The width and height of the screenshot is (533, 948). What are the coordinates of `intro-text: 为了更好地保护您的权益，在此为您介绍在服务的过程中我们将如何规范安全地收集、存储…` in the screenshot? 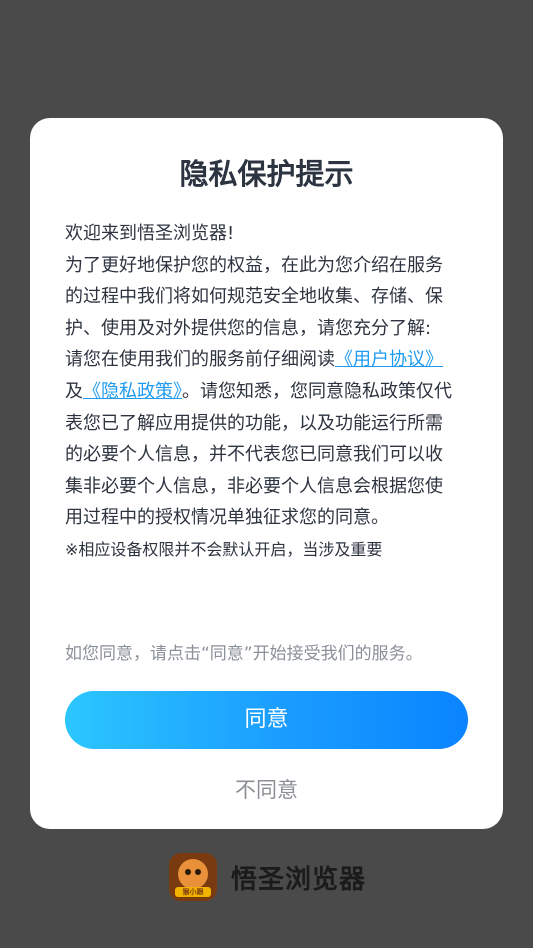 It's located at (254, 296).